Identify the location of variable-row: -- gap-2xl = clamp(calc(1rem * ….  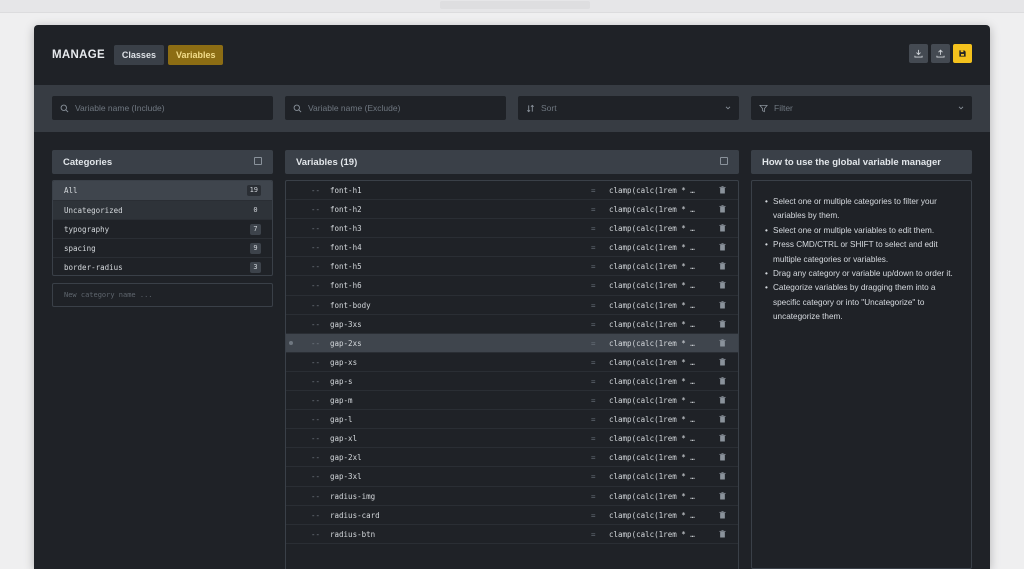
(512, 458).